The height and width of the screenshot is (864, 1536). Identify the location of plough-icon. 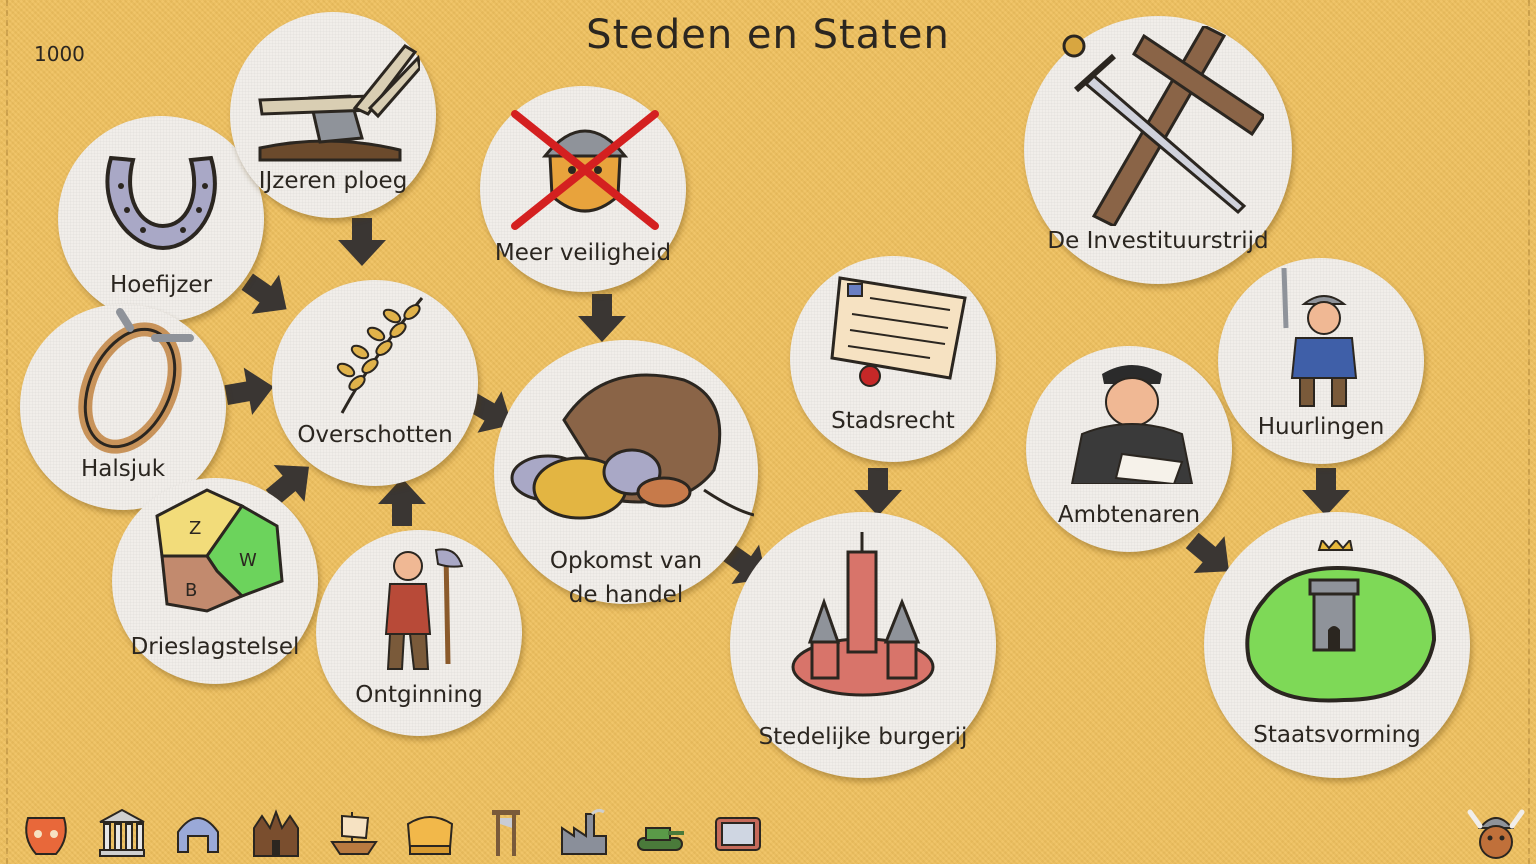
(339, 103).